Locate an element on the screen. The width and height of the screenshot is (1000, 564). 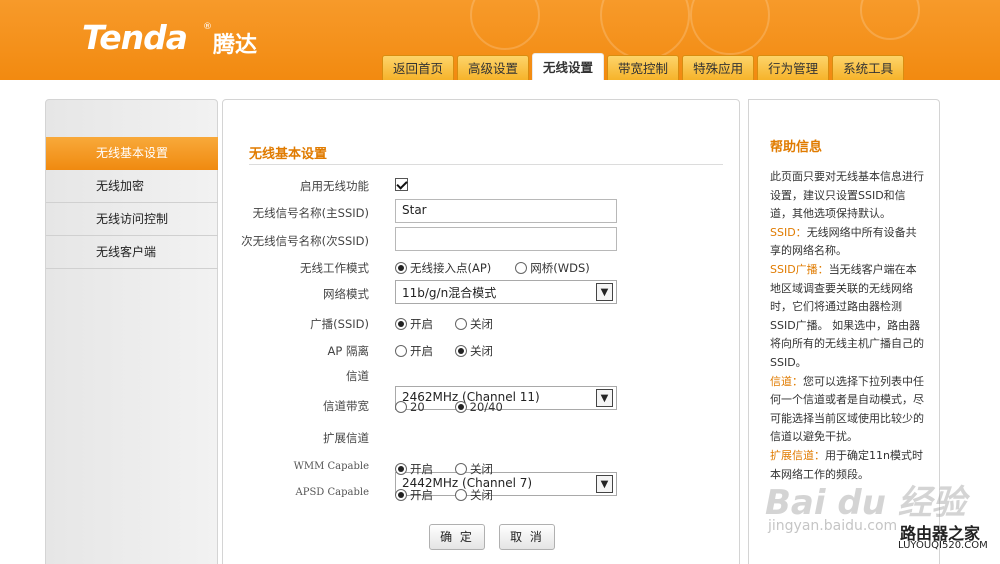
work-mode-radios: 无线接入点(AP) 网桥(WDS) is located at coordinates (492, 268).